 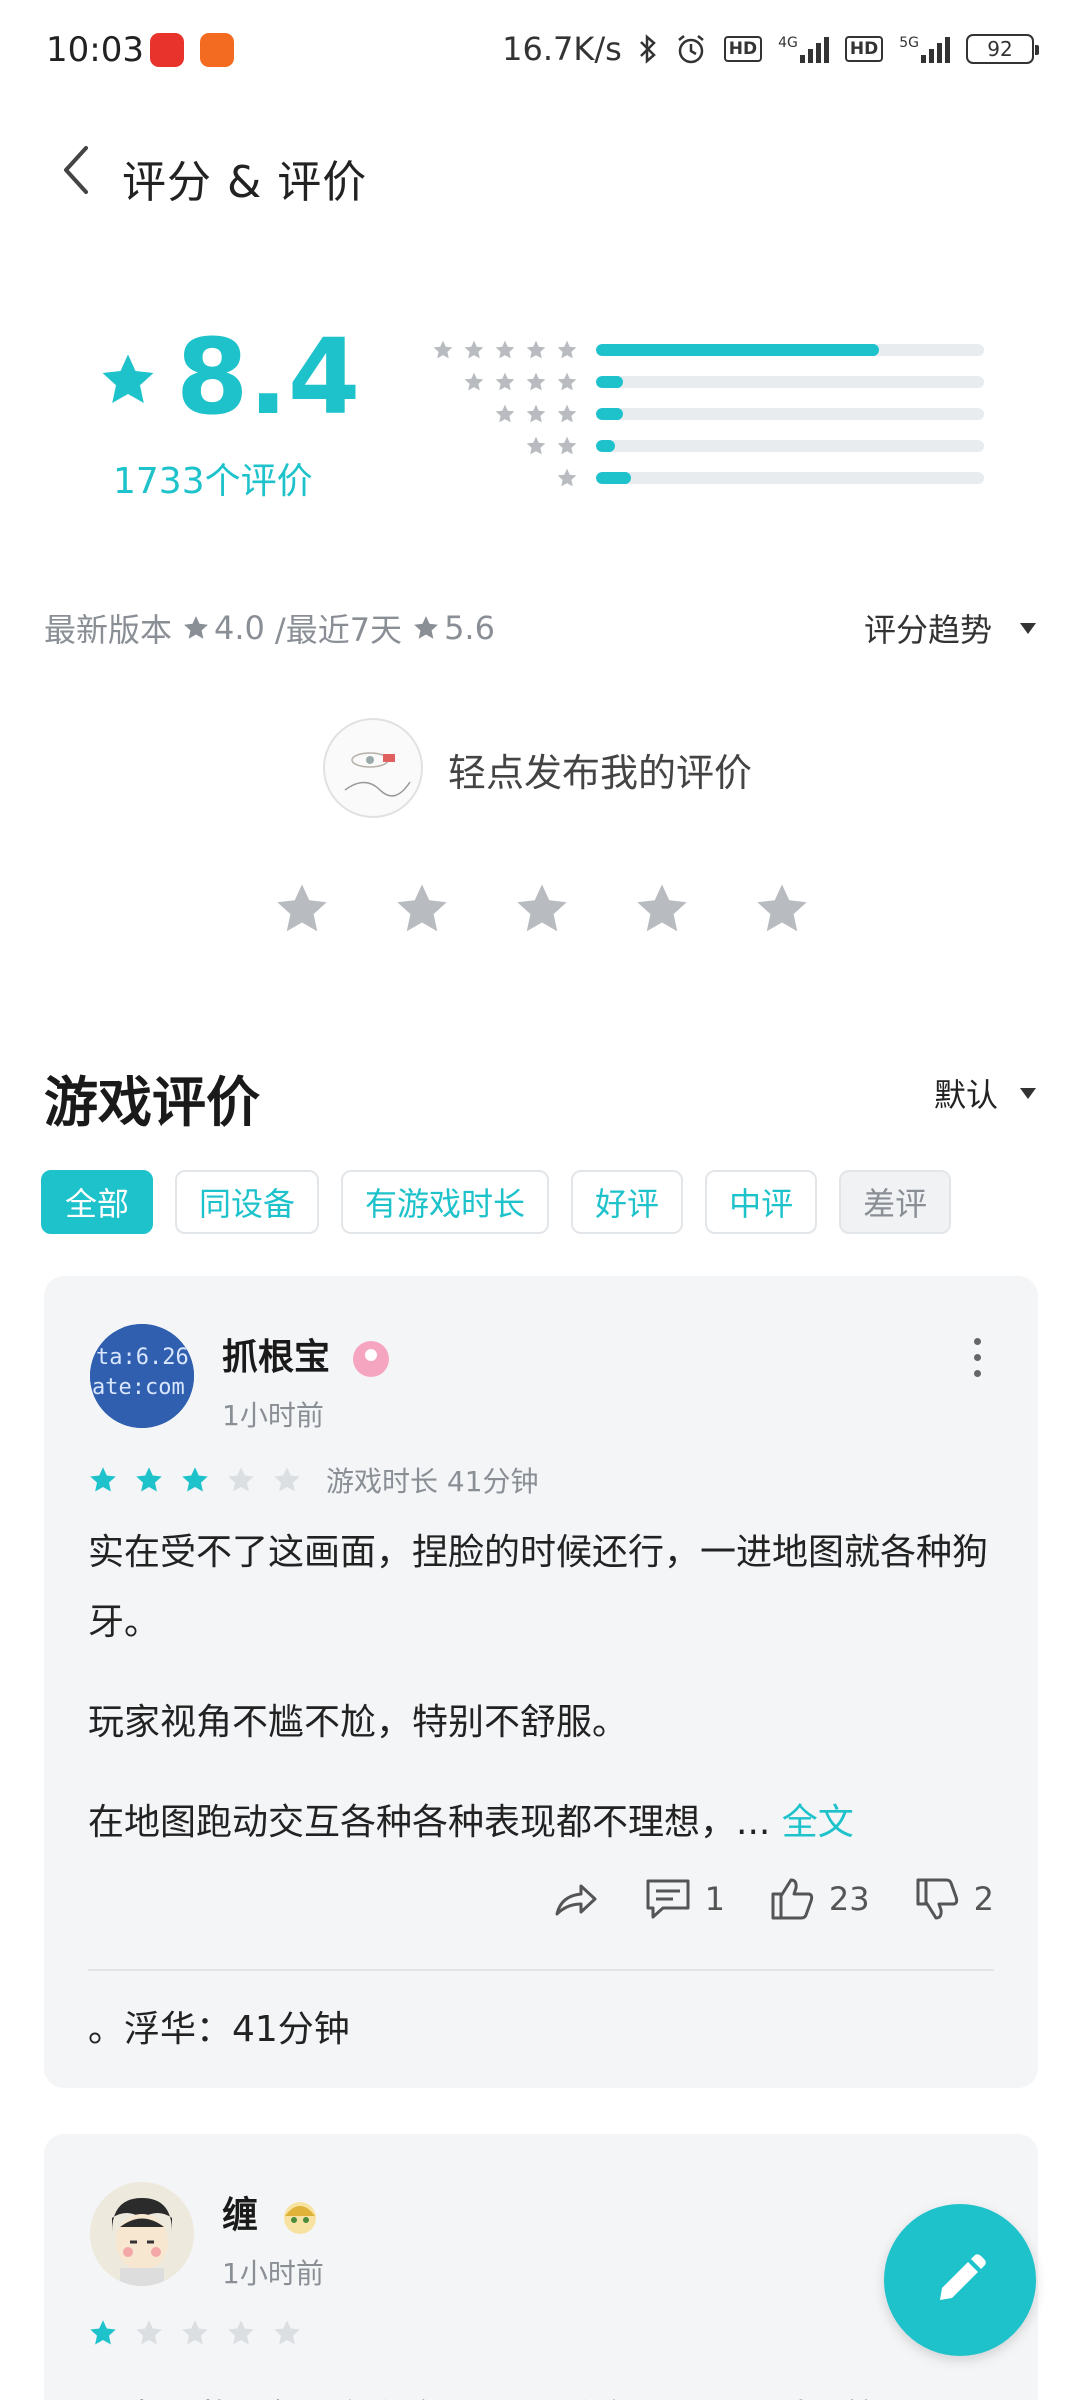 What do you see at coordinates (600, 769) in the screenshot?
I see `publish-review-prompt: 轻点发布我的评价` at bounding box center [600, 769].